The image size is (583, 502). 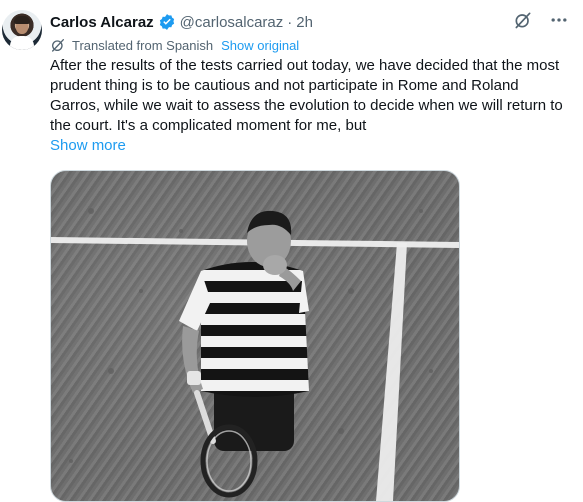 I want to click on verified-badge-icon, so click(x=167, y=22).